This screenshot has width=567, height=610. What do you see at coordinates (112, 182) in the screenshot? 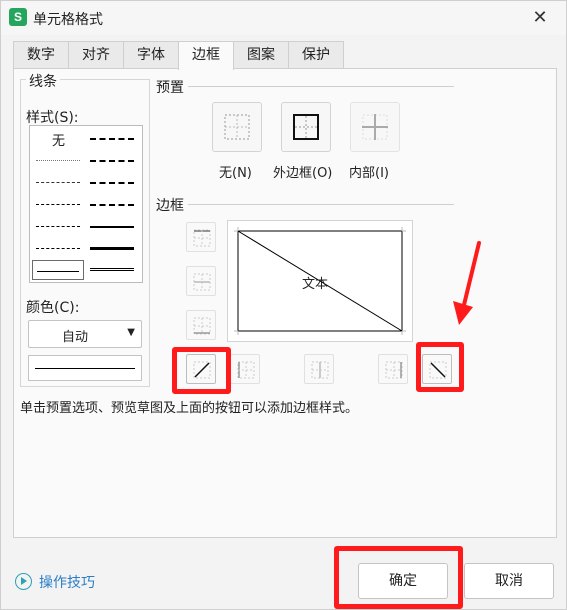
I see `line-style-medium-dash-dot` at bounding box center [112, 182].